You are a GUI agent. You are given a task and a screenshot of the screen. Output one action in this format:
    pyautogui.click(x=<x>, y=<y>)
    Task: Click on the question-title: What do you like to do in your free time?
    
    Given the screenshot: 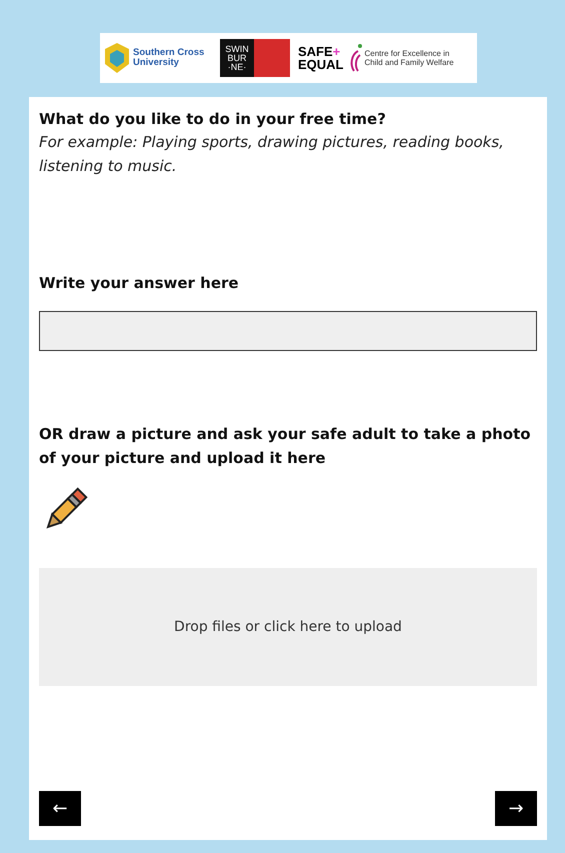 What is the action you would take?
    pyautogui.click(x=213, y=119)
    